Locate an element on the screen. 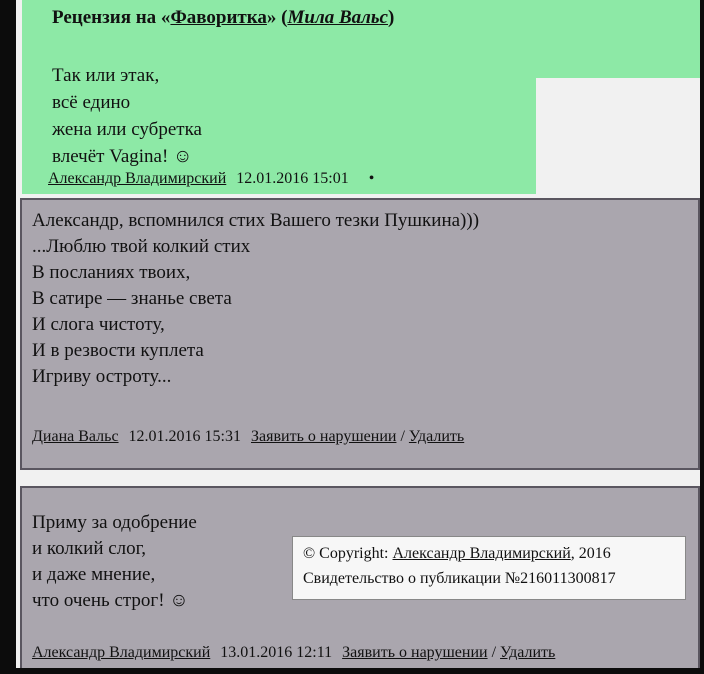 This screenshot has width=704, height=674. work-author-link: Мила Вальс is located at coordinates (337, 17).